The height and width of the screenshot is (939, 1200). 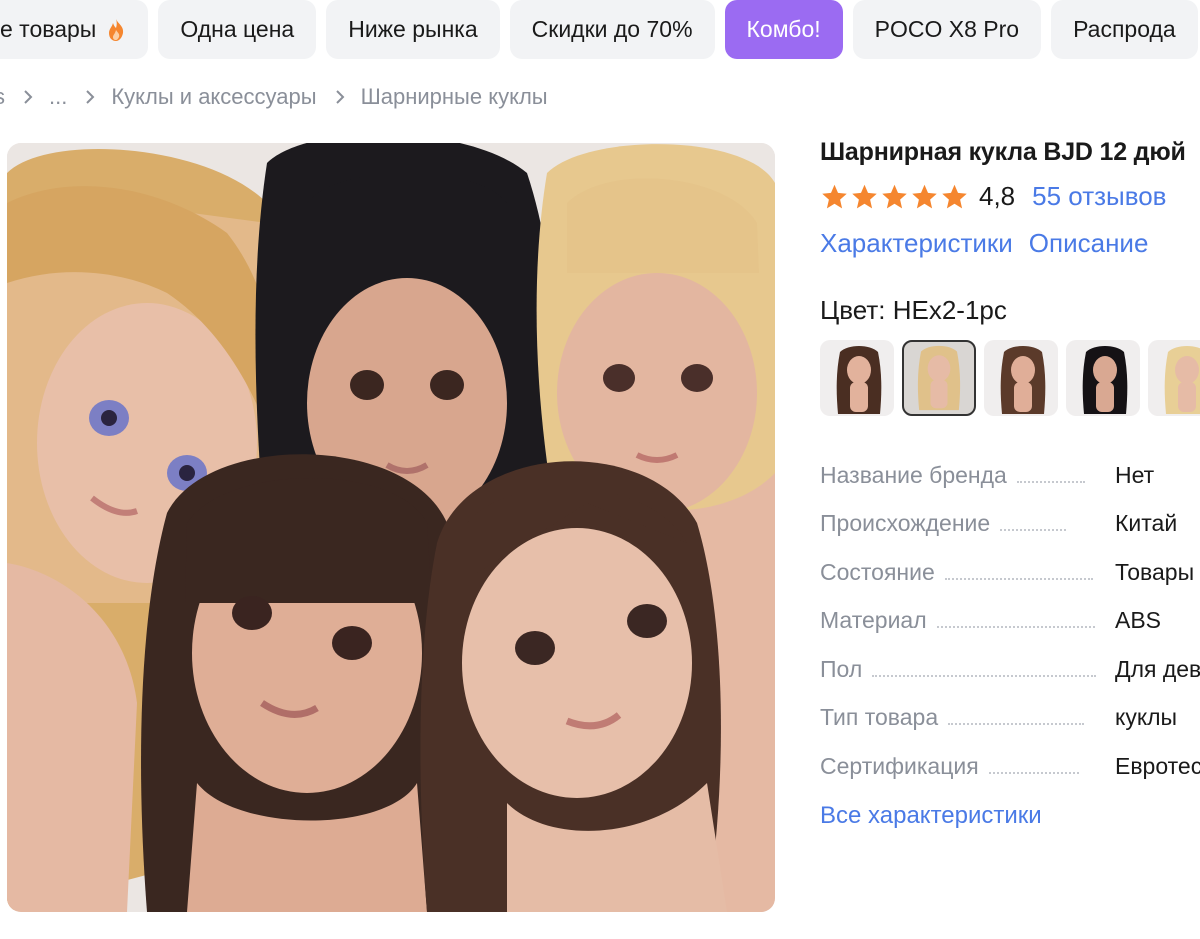 I want to click on spec-row: Тип товара куклы, so click(x=1010, y=707).